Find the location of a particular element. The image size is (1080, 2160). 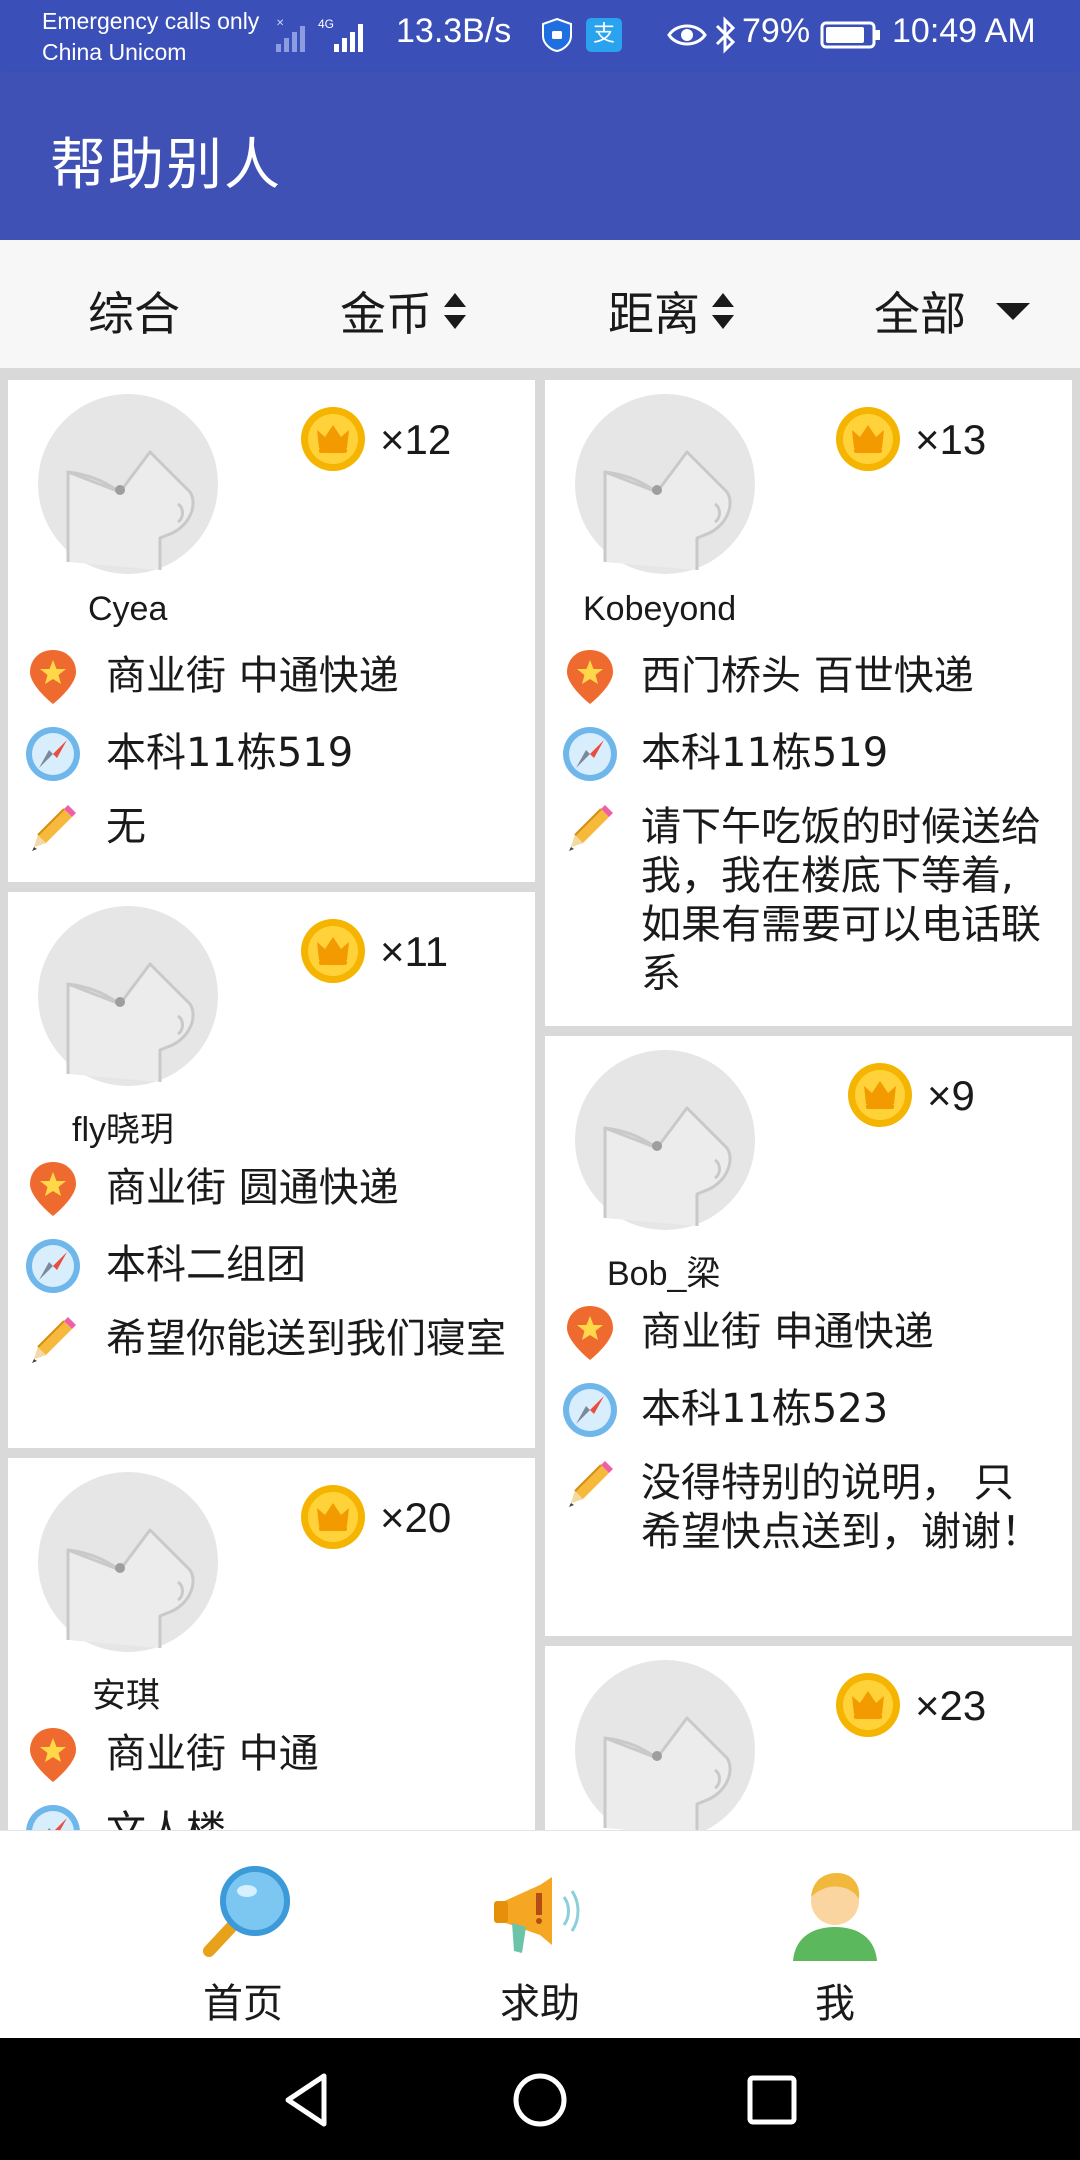

nav-help-label: 求助 is located at coordinates (540, 2004).